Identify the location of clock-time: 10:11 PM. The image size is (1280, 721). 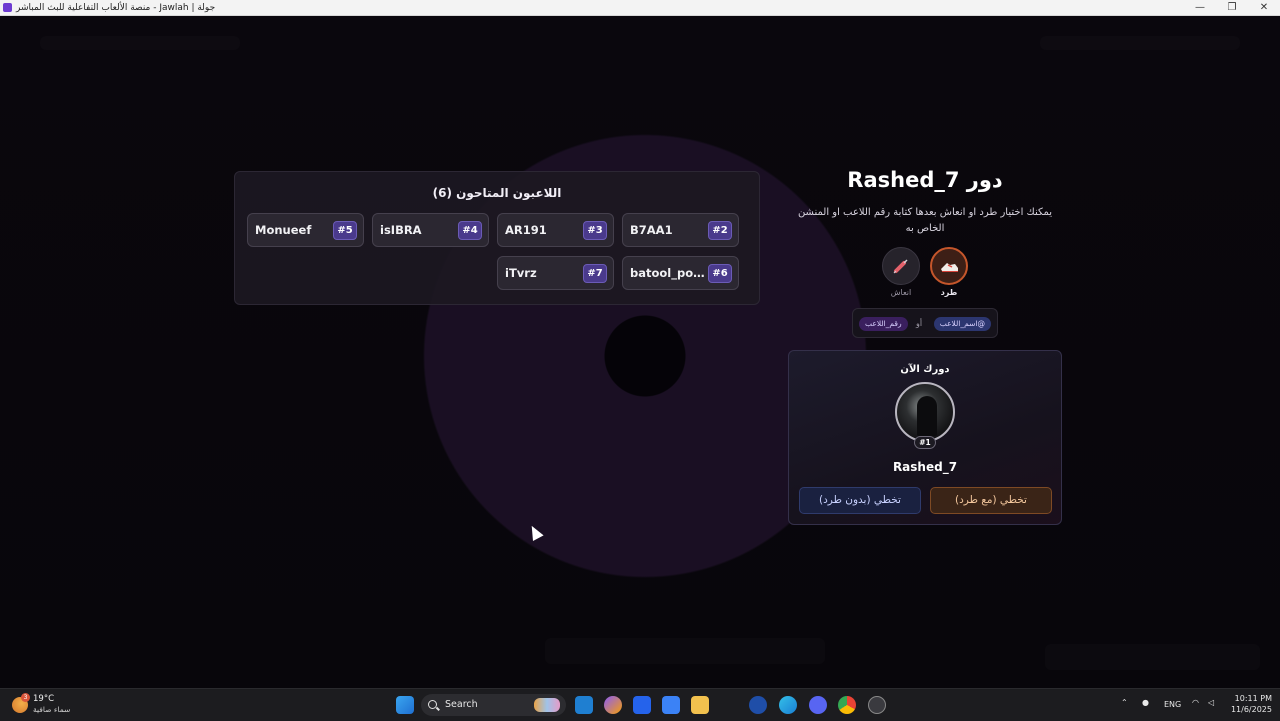
(1250, 698).